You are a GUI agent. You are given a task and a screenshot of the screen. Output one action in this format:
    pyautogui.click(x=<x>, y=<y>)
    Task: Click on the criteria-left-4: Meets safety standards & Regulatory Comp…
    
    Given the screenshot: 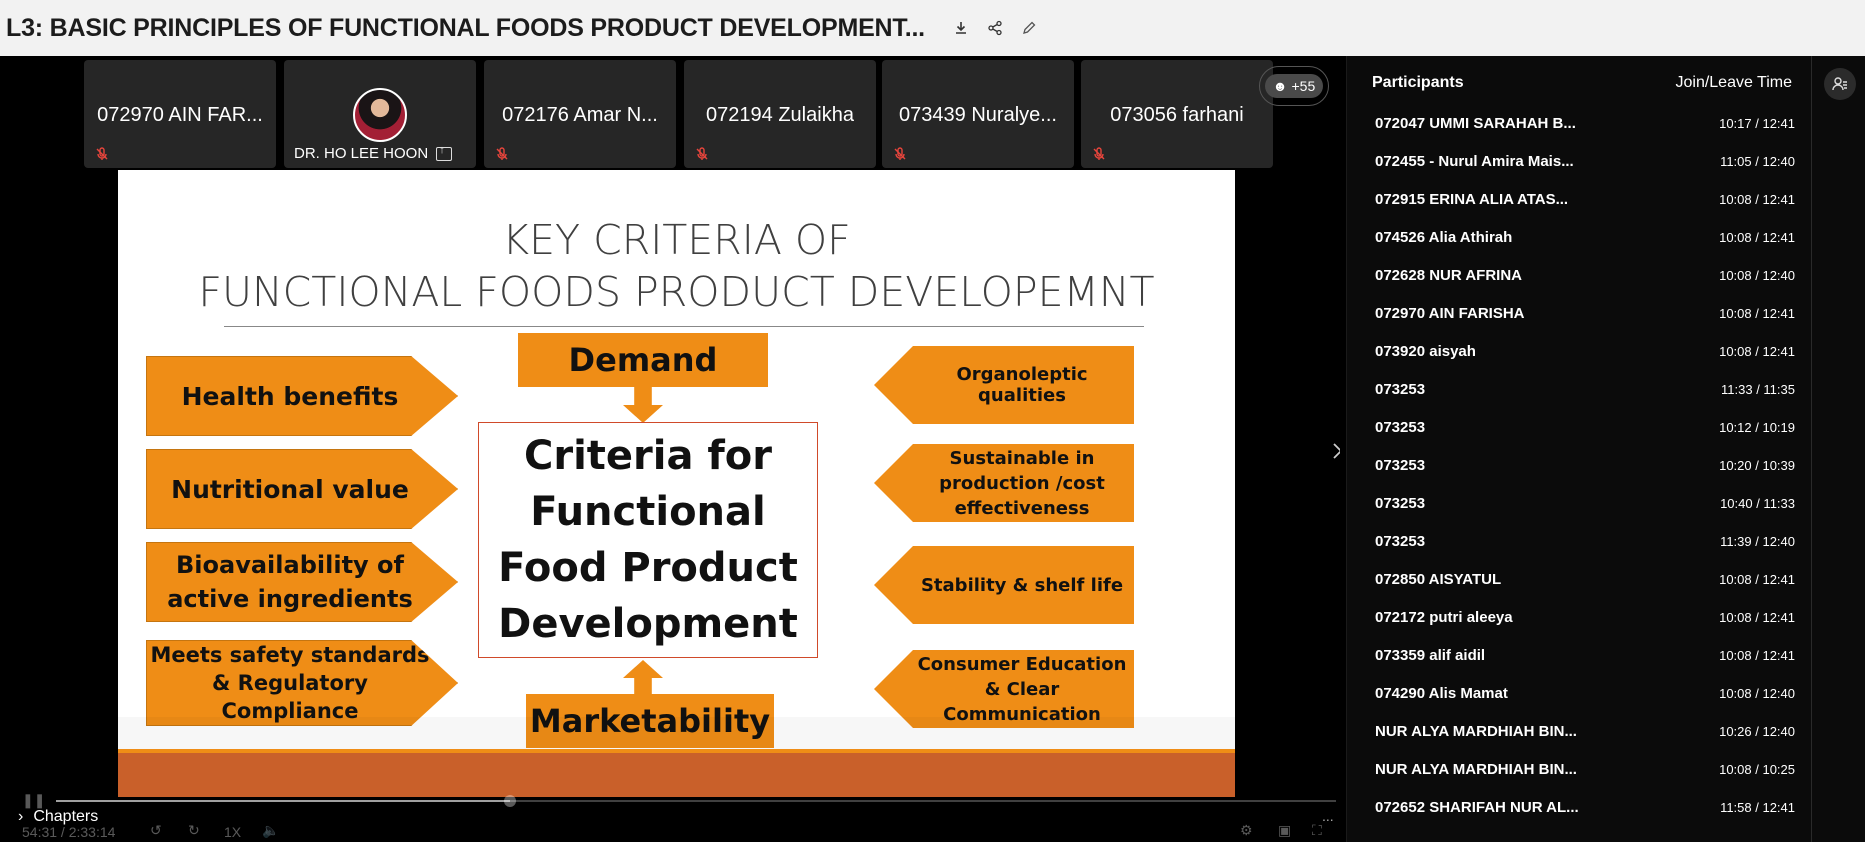 What is the action you would take?
    pyautogui.click(x=302, y=683)
    